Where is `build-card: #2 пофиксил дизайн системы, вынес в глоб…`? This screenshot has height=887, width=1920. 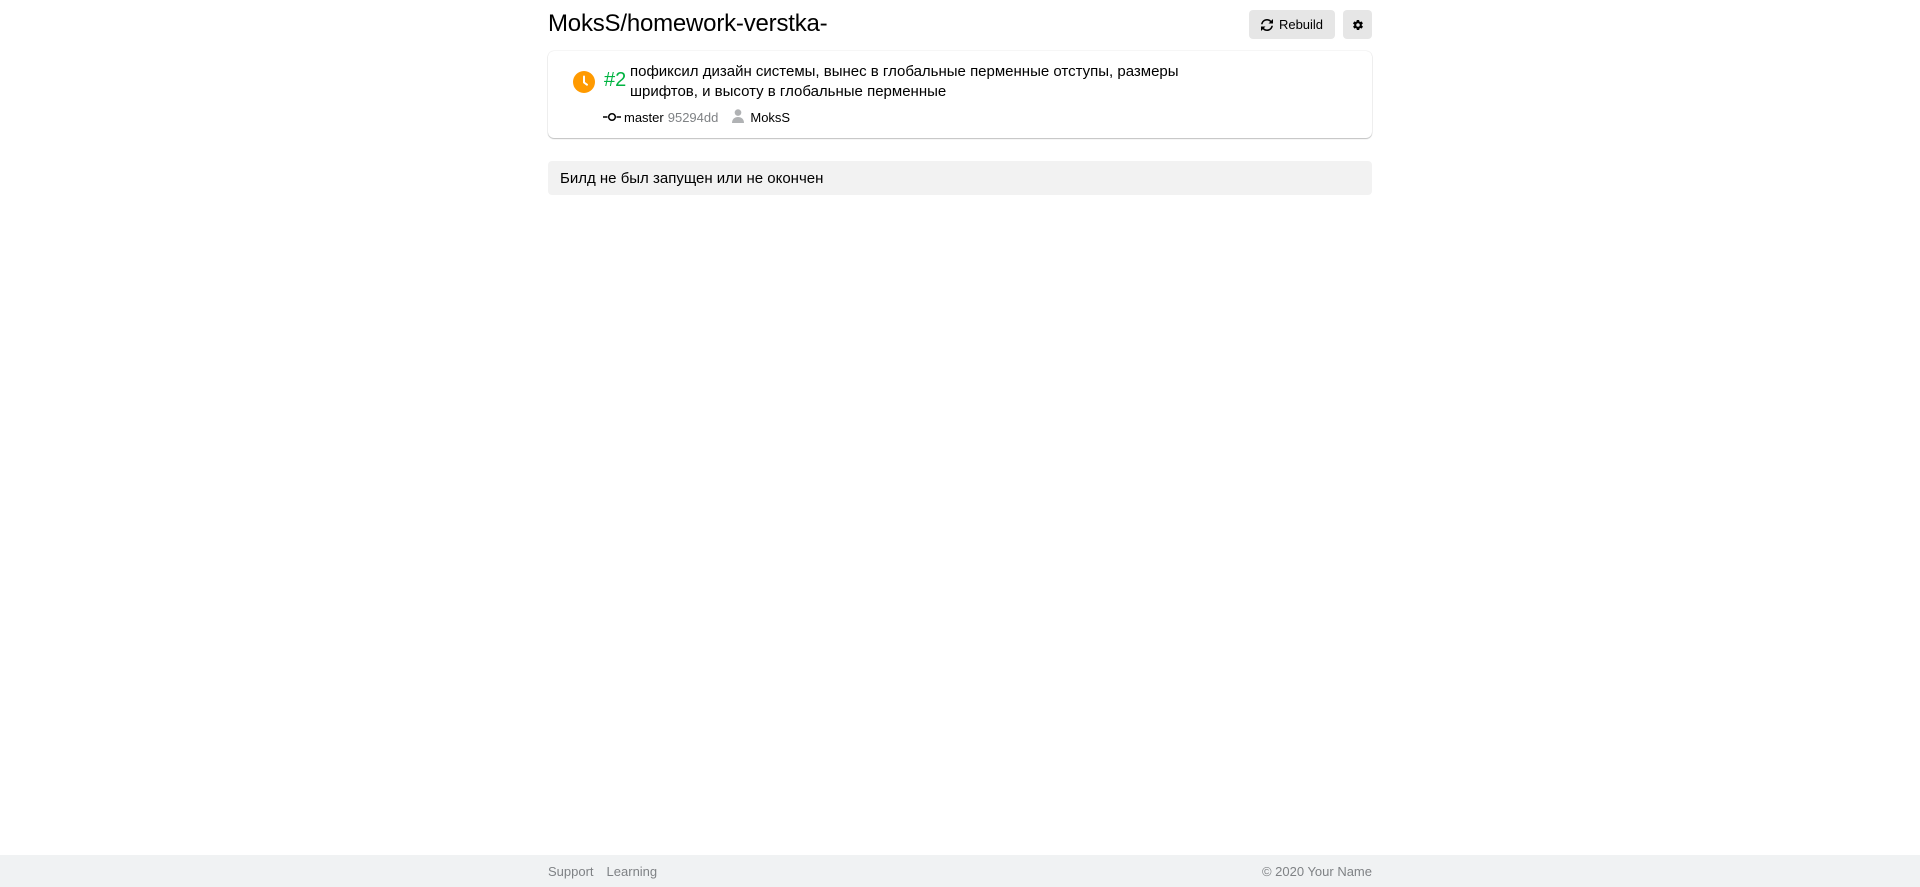 build-card: #2 пофиксил дизайн системы, вынес в глоб… is located at coordinates (960, 94).